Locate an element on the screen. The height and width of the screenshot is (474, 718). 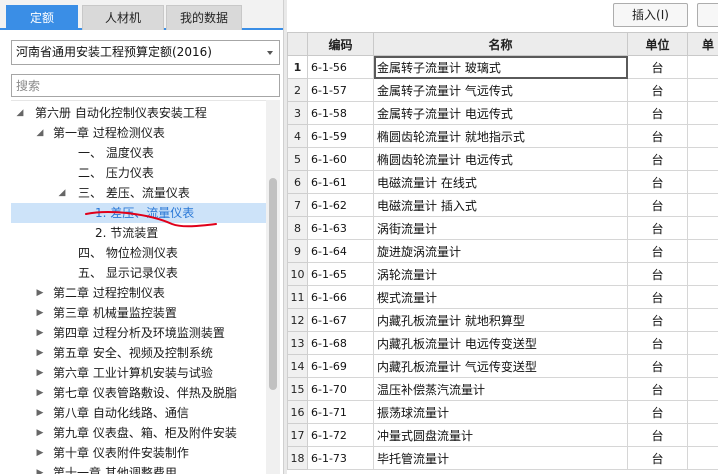
row-number: 3 is located at coordinates (297, 113).